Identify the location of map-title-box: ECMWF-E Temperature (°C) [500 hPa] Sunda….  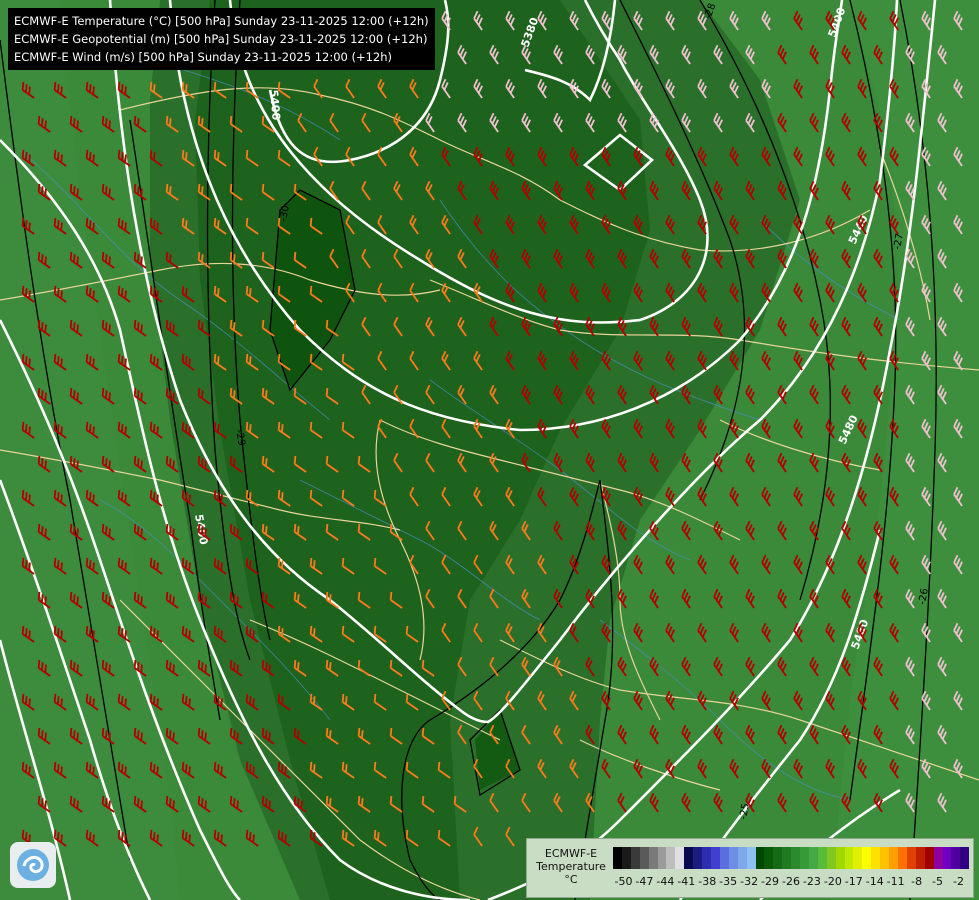
(221, 39).